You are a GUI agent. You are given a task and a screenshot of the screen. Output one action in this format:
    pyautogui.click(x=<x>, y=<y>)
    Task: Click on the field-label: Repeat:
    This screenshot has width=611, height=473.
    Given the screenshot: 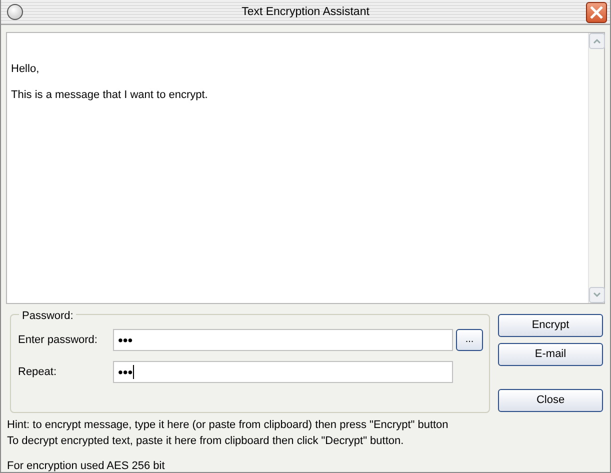 What is the action you would take?
    pyautogui.click(x=38, y=372)
    